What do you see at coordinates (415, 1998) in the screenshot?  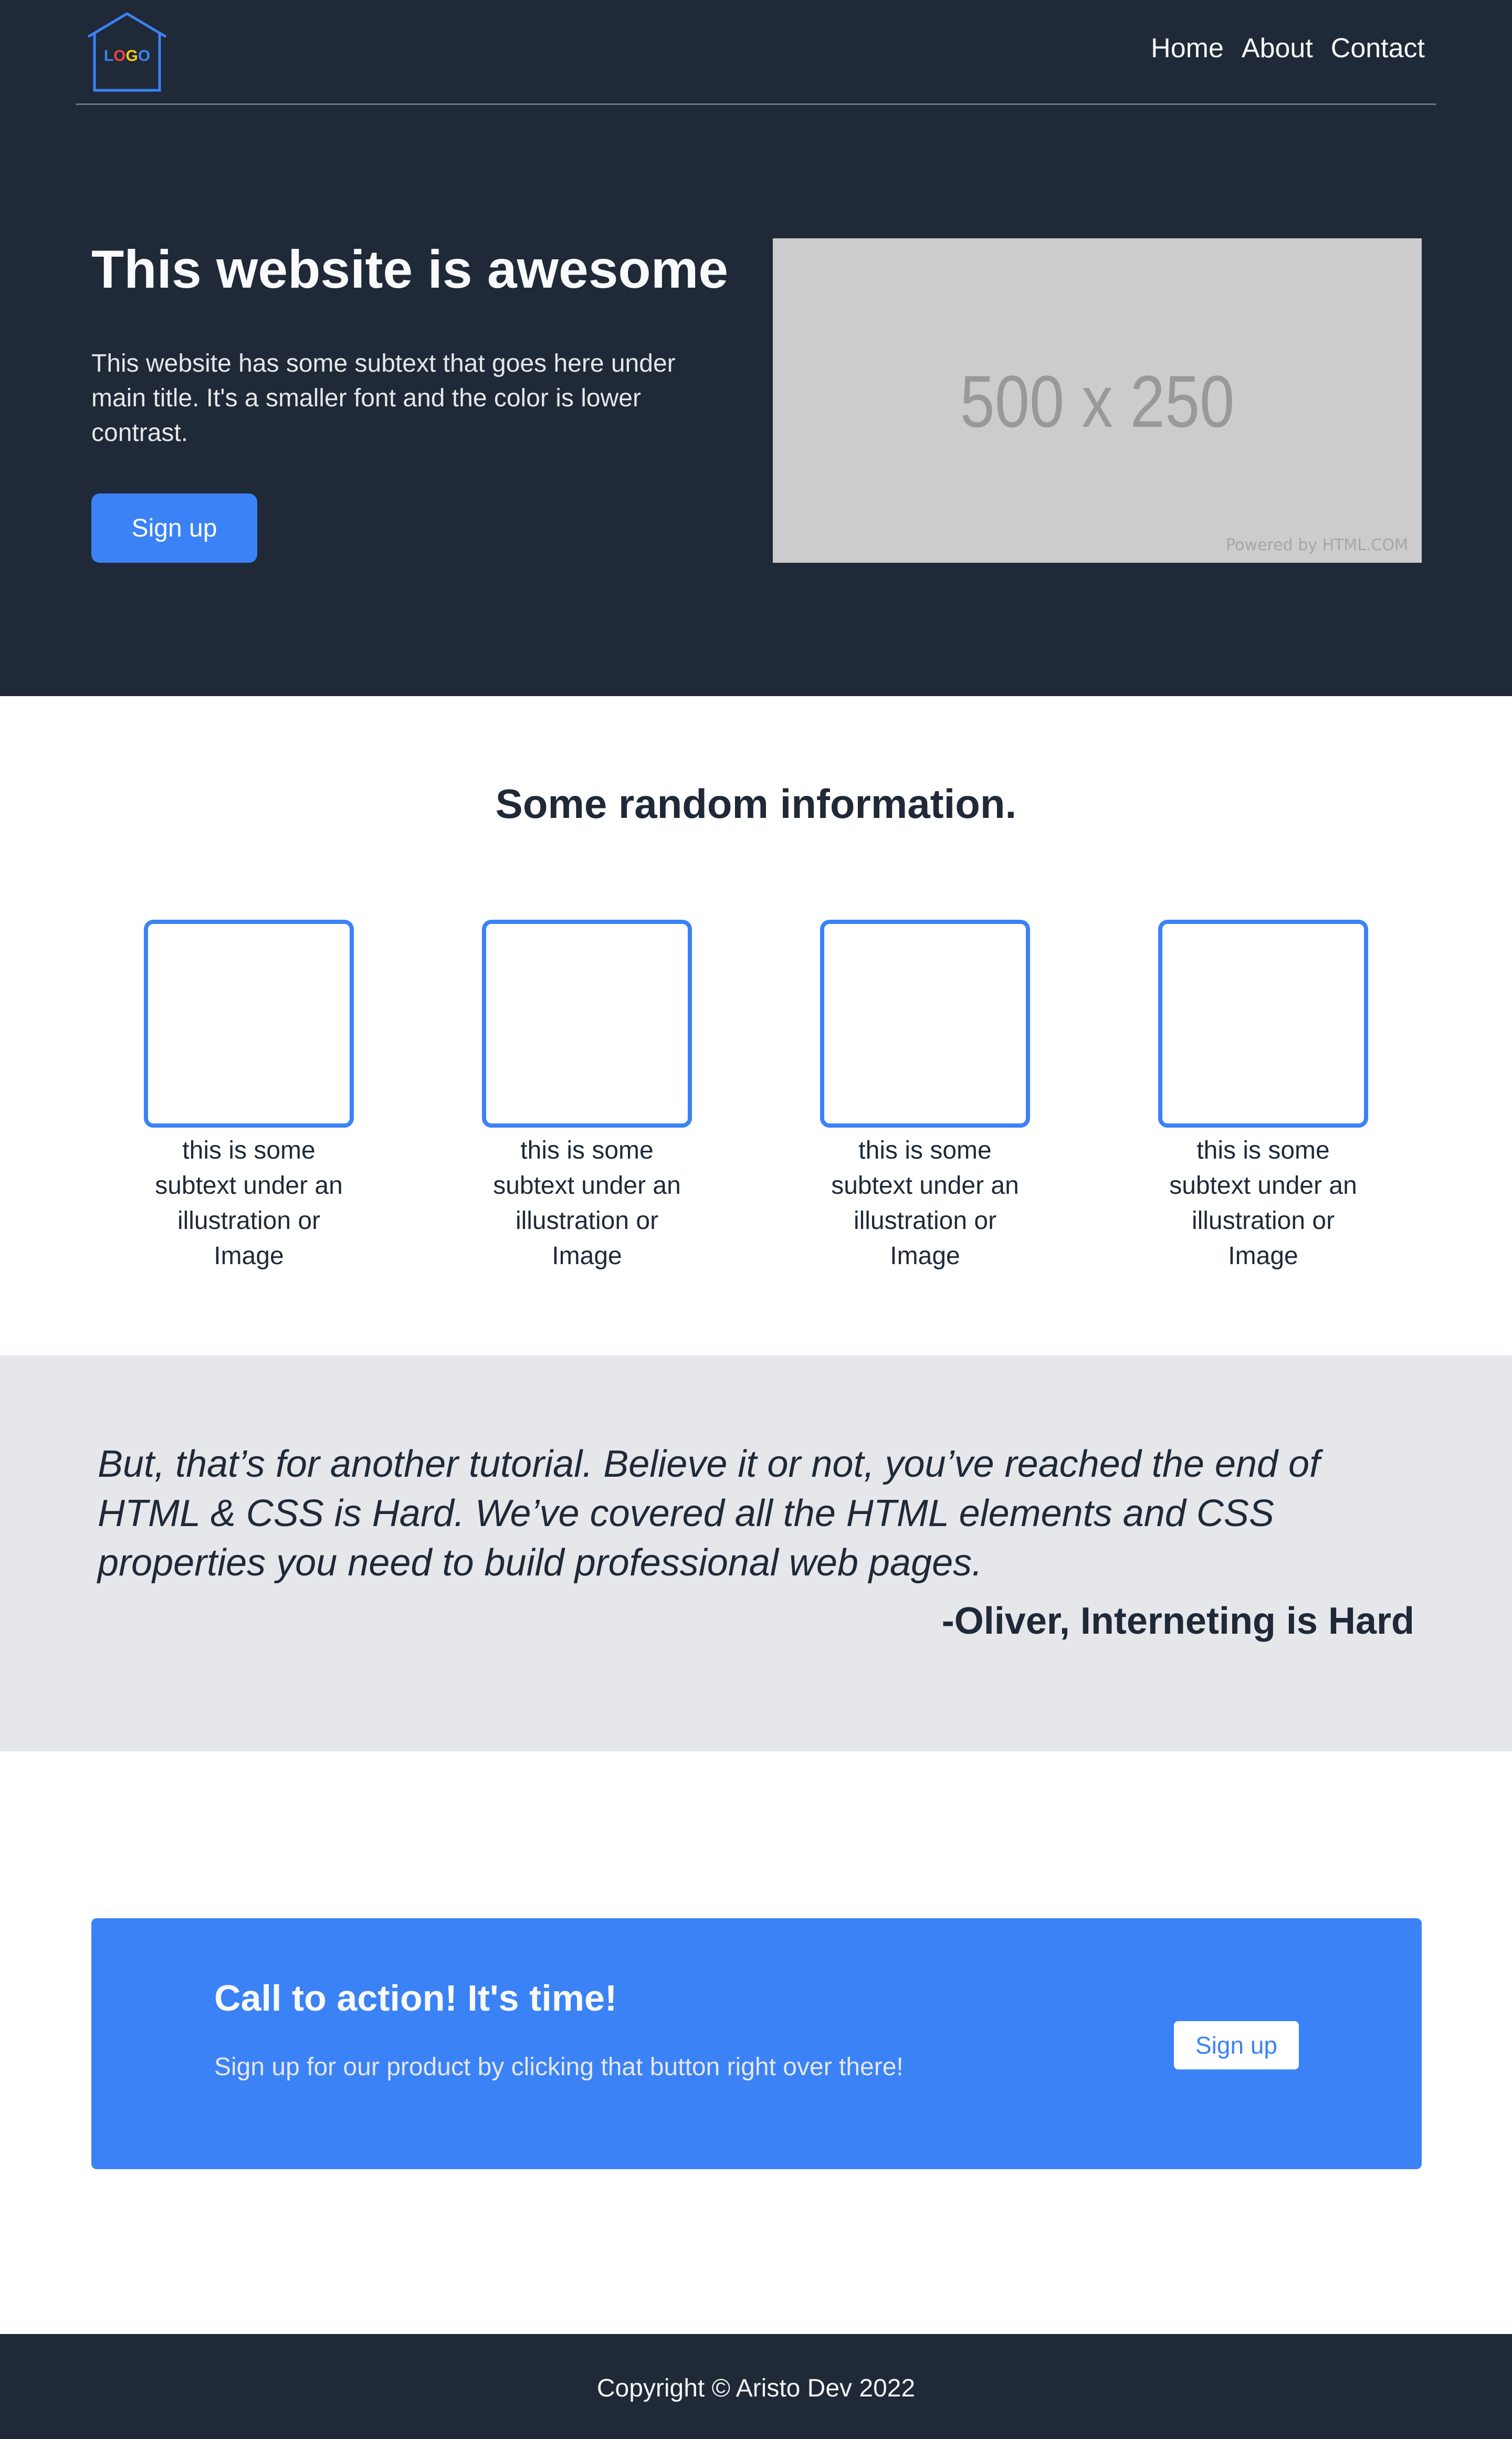 I see `cta-title: Call to action! It's time!` at bounding box center [415, 1998].